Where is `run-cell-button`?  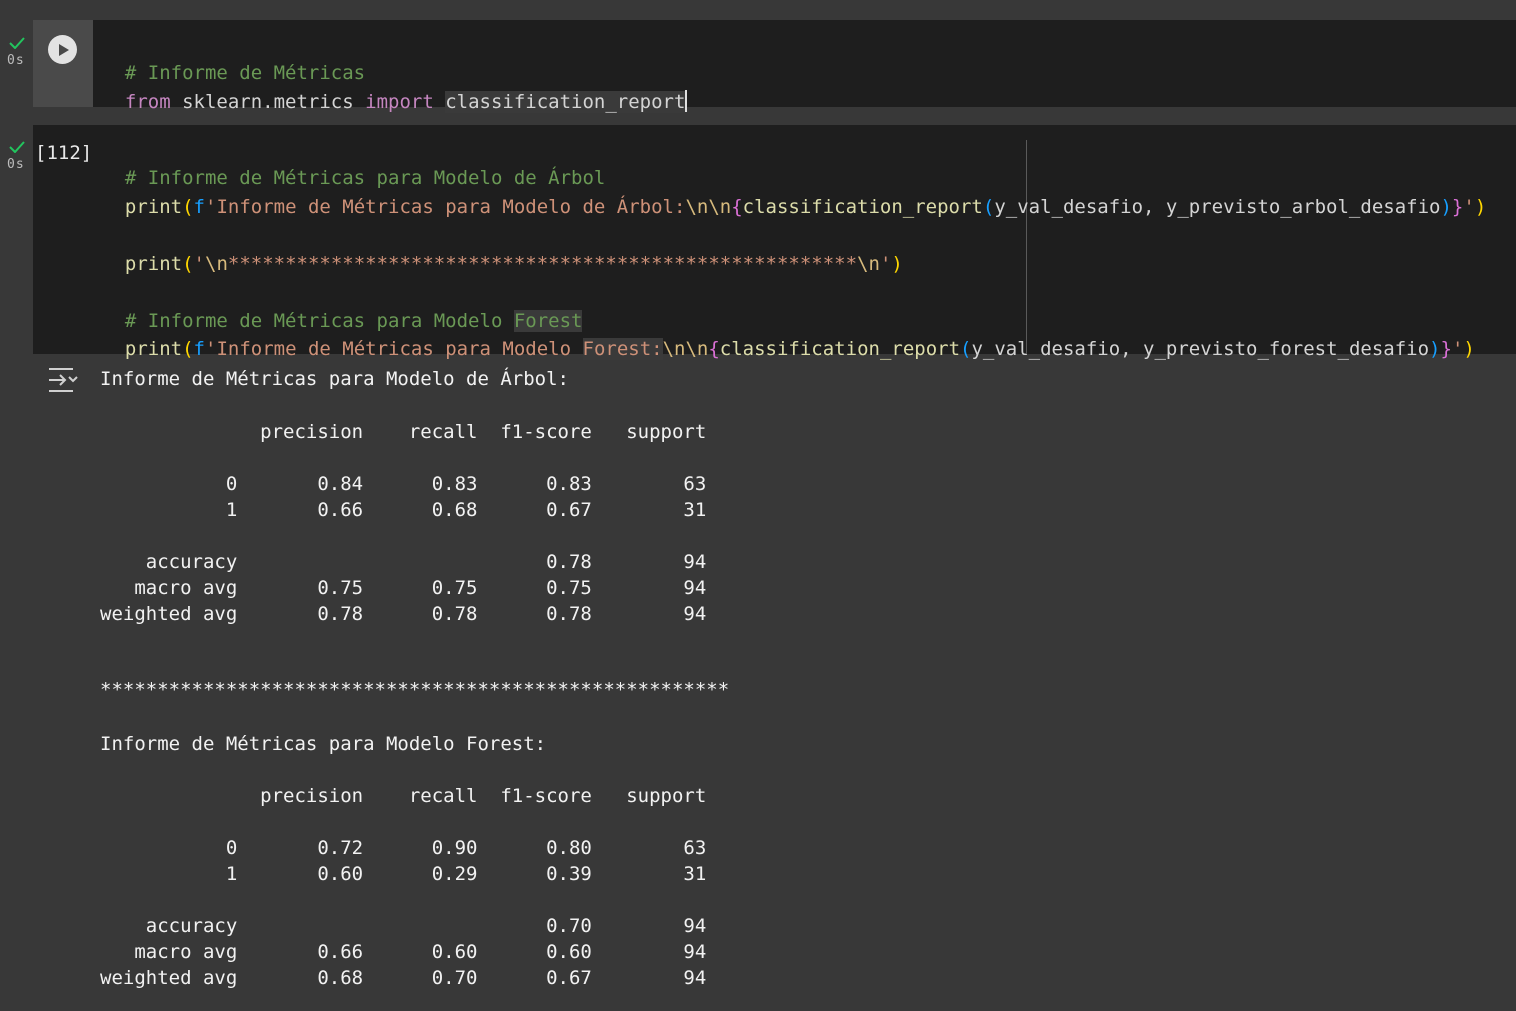 run-cell-button is located at coordinates (62, 49).